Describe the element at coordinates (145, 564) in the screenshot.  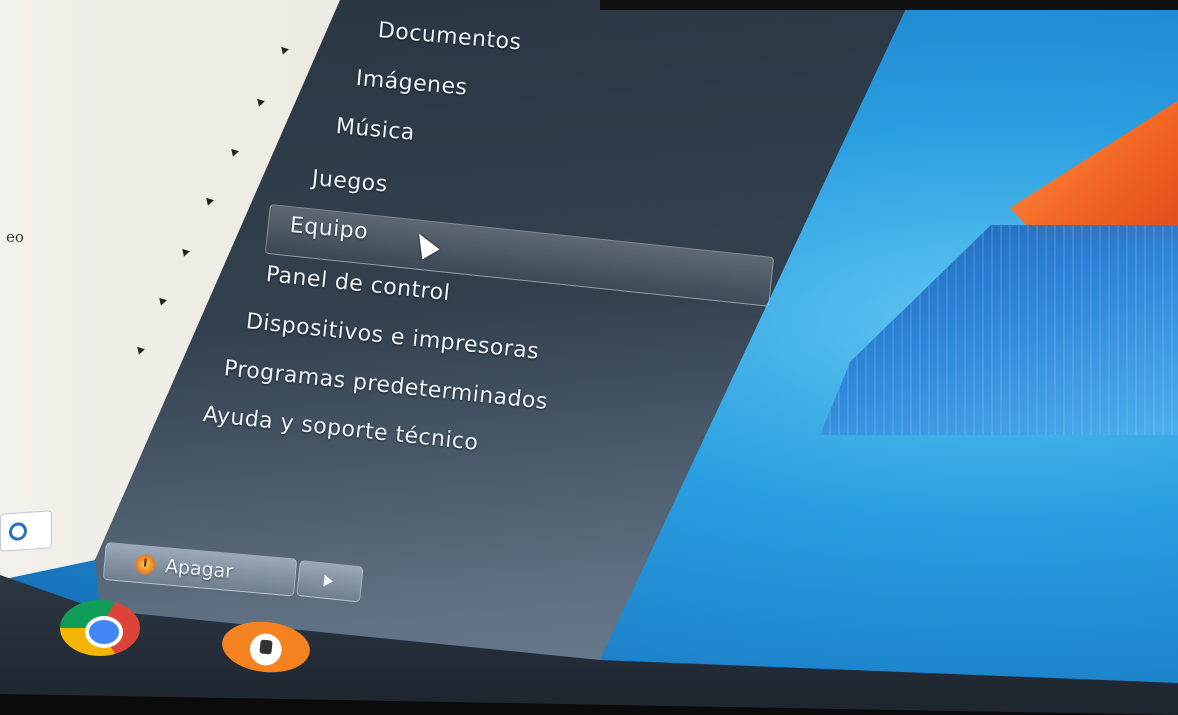
I see `shield-power-icon` at that location.